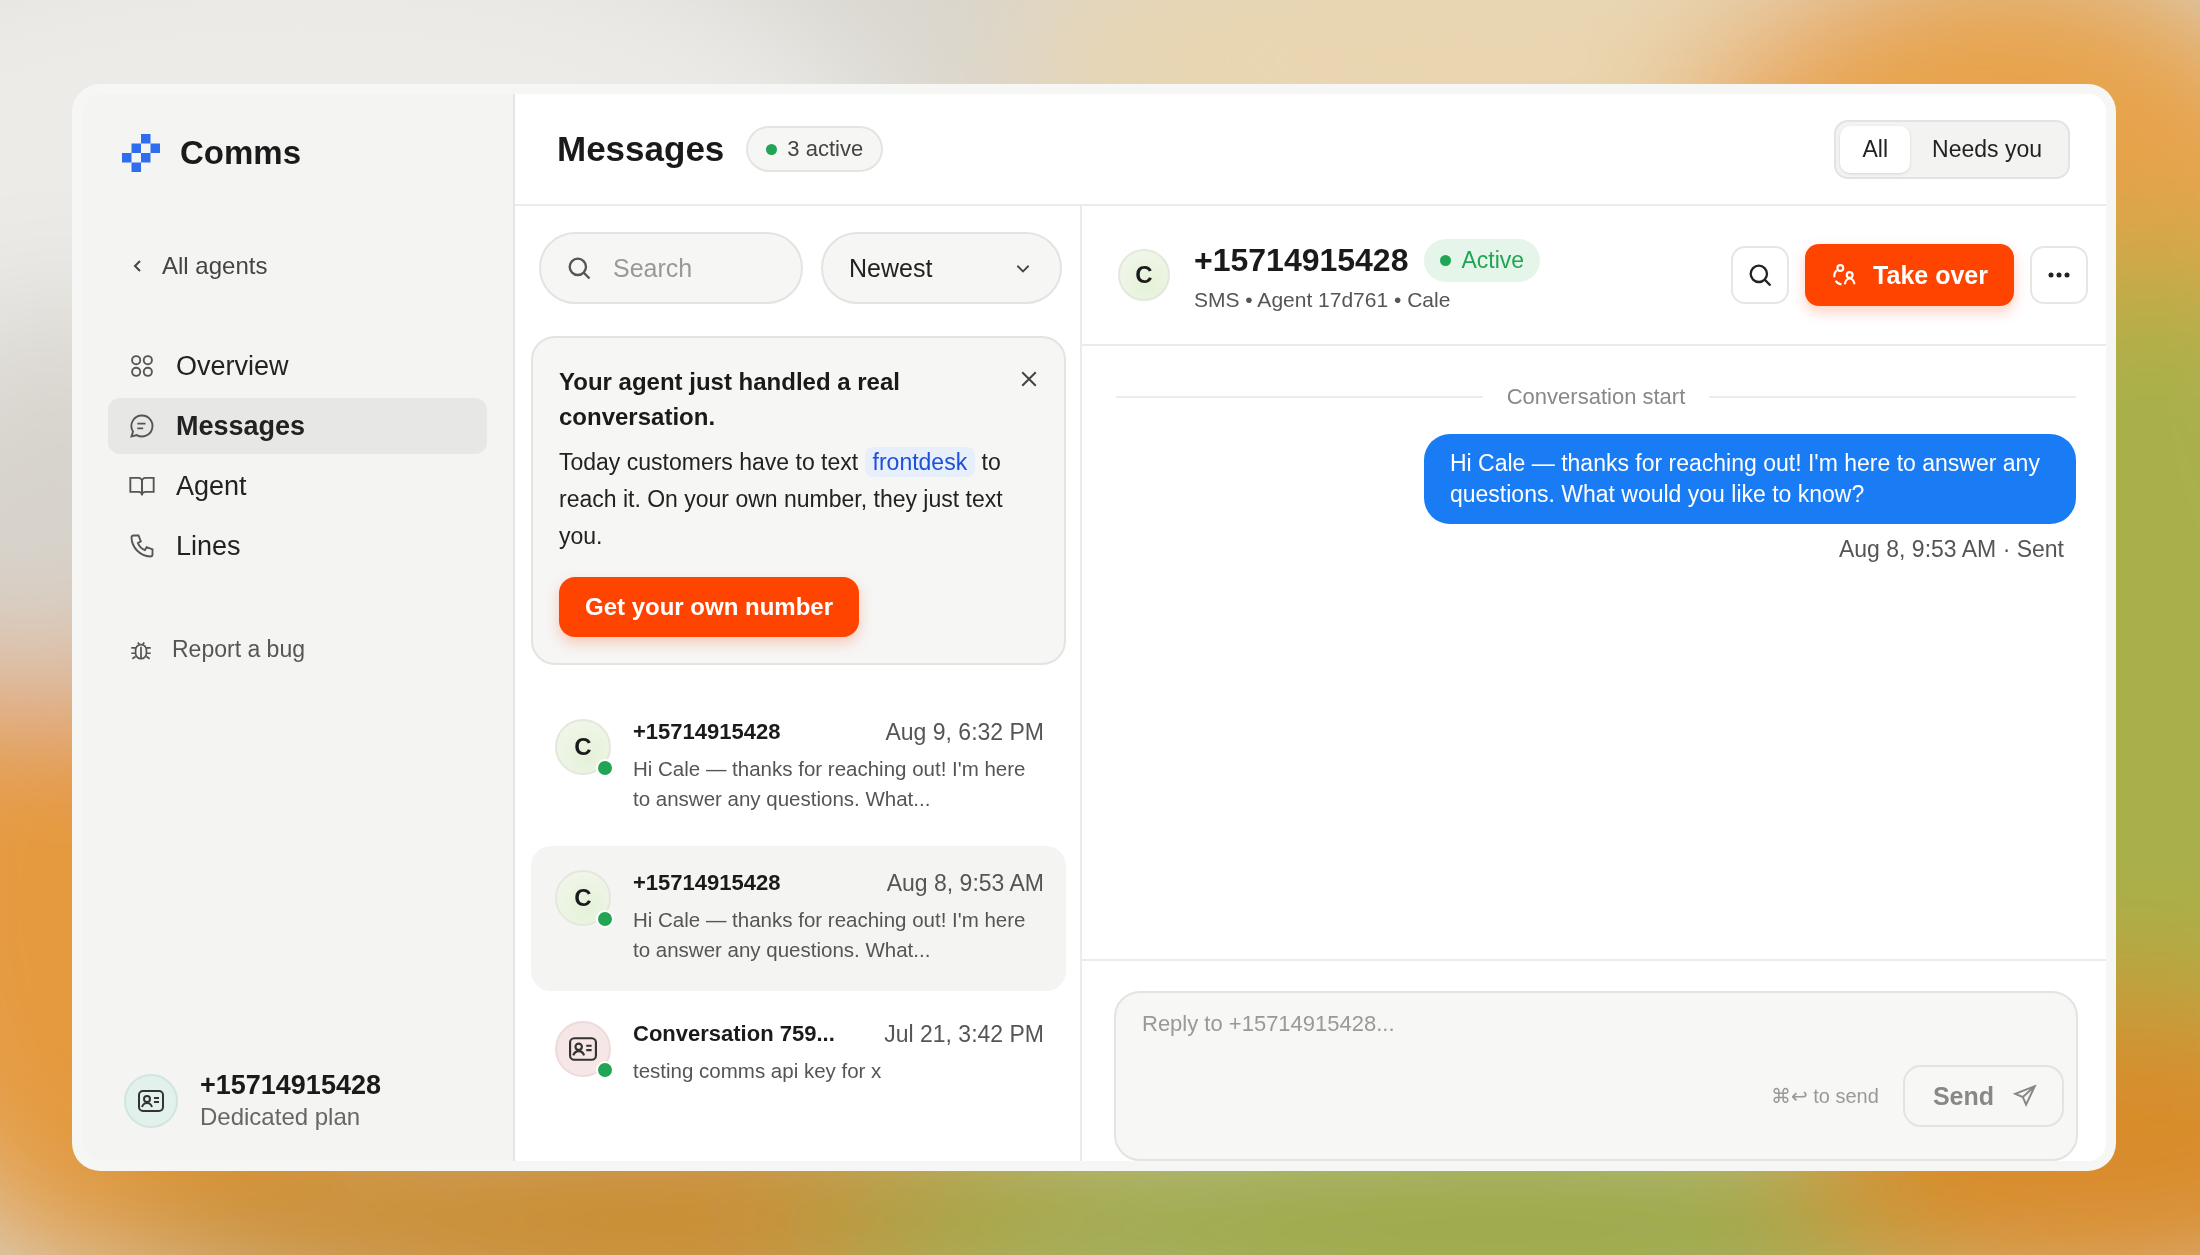 Image resolution: width=2200 pixels, height=1255 pixels. Describe the element at coordinates (941, 268) in the screenshot. I see `sort-dropdown: Newest` at that location.